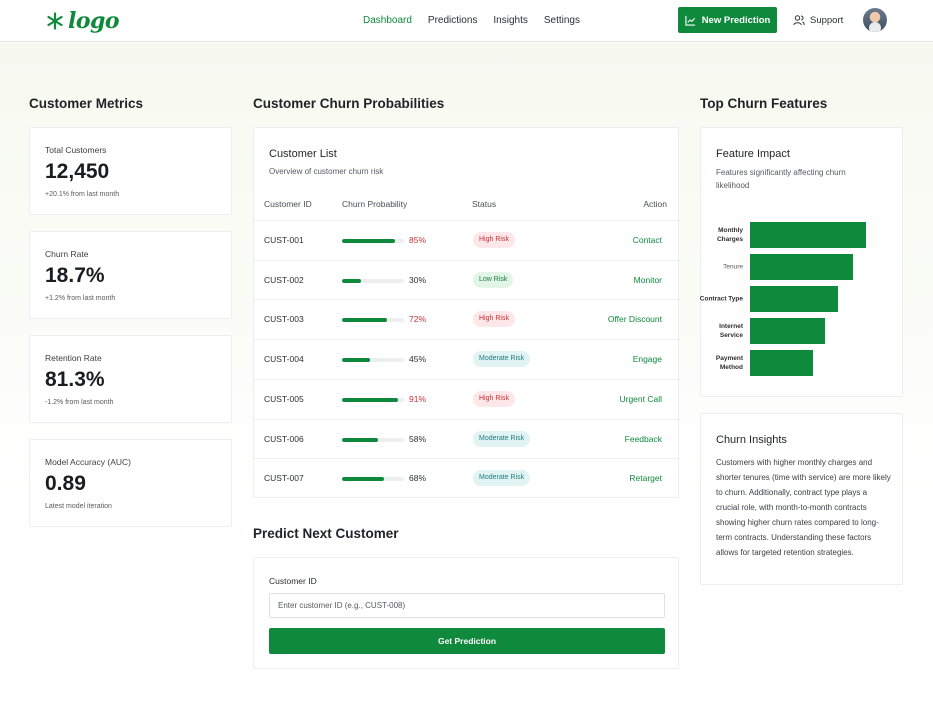 The image size is (933, 716). I want to click on feature-label: Contract Type, so click(721, 299).